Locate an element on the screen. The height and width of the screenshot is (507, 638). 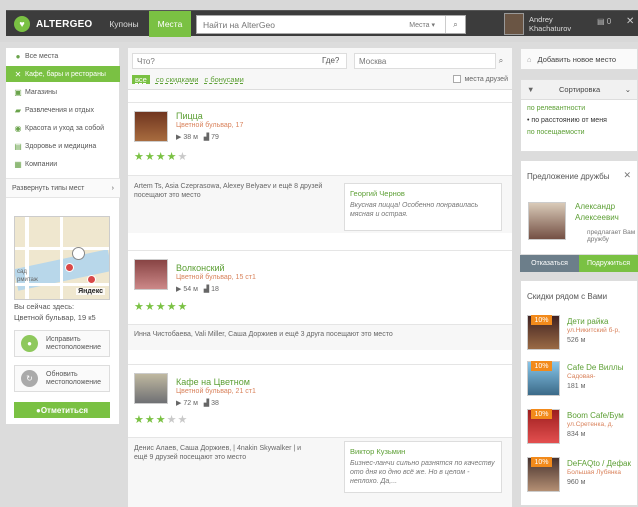
current-location-marker is located at coordinates (78, 253).